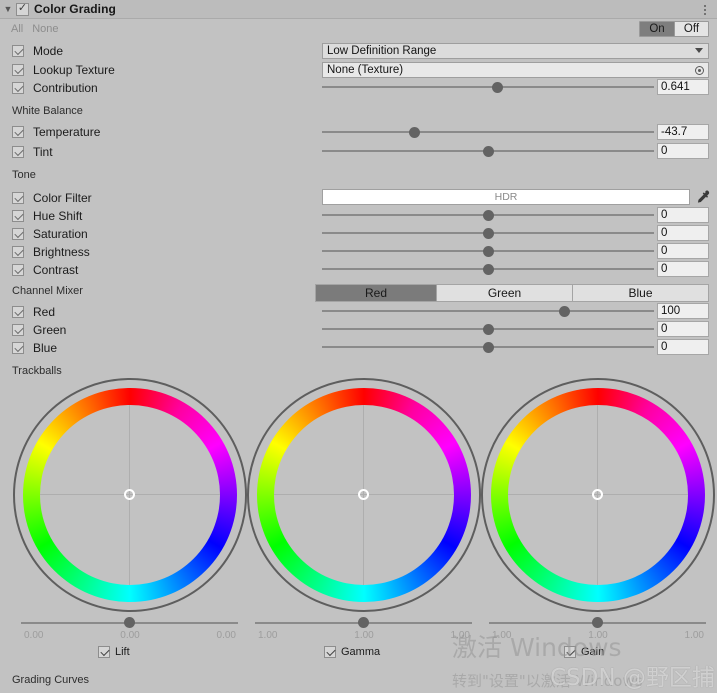  What do you see at coordinates (18, 198) in the screenshot?
I see `color-filter-checkbox` at bounding box center [18, 198].